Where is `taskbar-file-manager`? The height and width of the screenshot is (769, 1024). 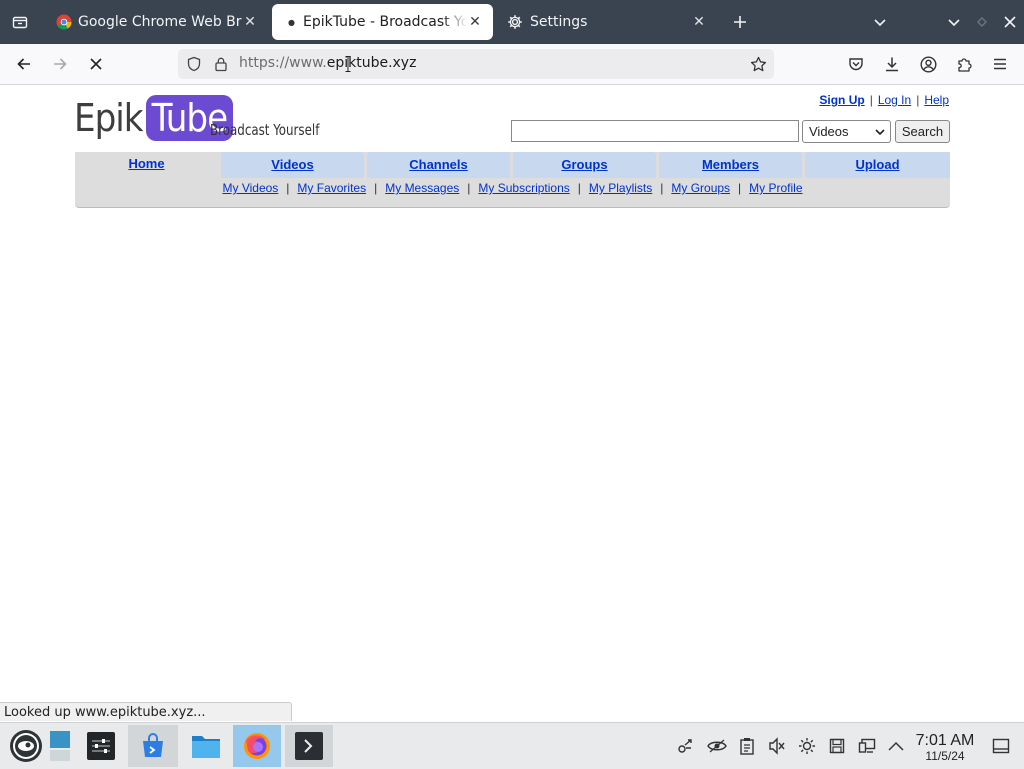
taskbar-file-manager is located at coordinates (206, 746).